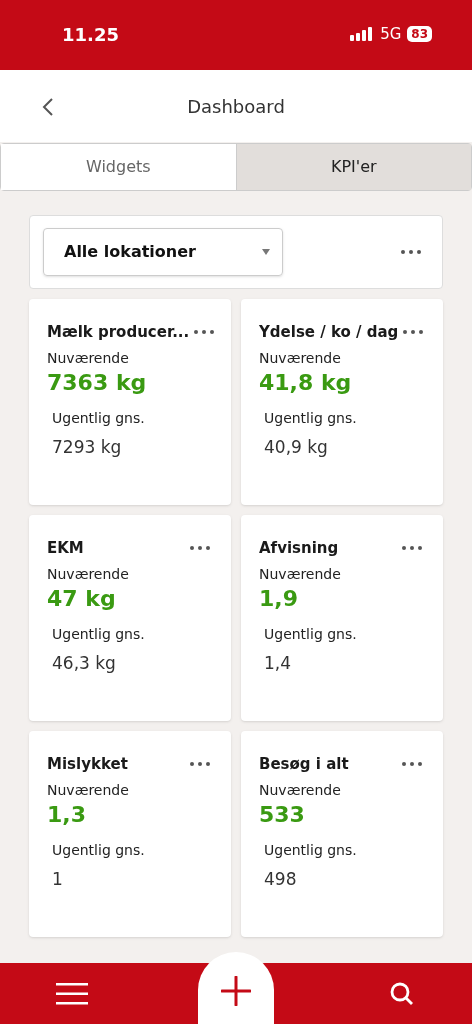  I want to click on kpi-card: Besøg i alt Nuværende 533 Ugentlig gns. 498, so click(342, 834).